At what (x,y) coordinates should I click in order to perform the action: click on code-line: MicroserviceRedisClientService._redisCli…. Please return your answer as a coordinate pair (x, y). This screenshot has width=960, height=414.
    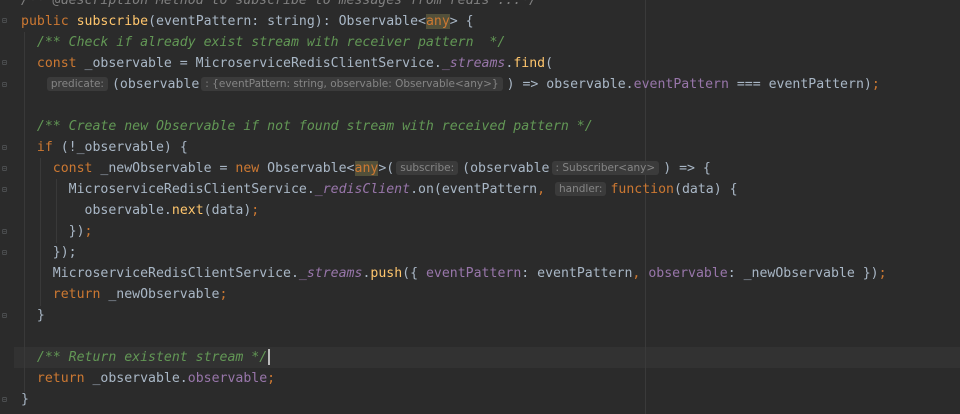
    Looking at the image, I should click on (403, 189).